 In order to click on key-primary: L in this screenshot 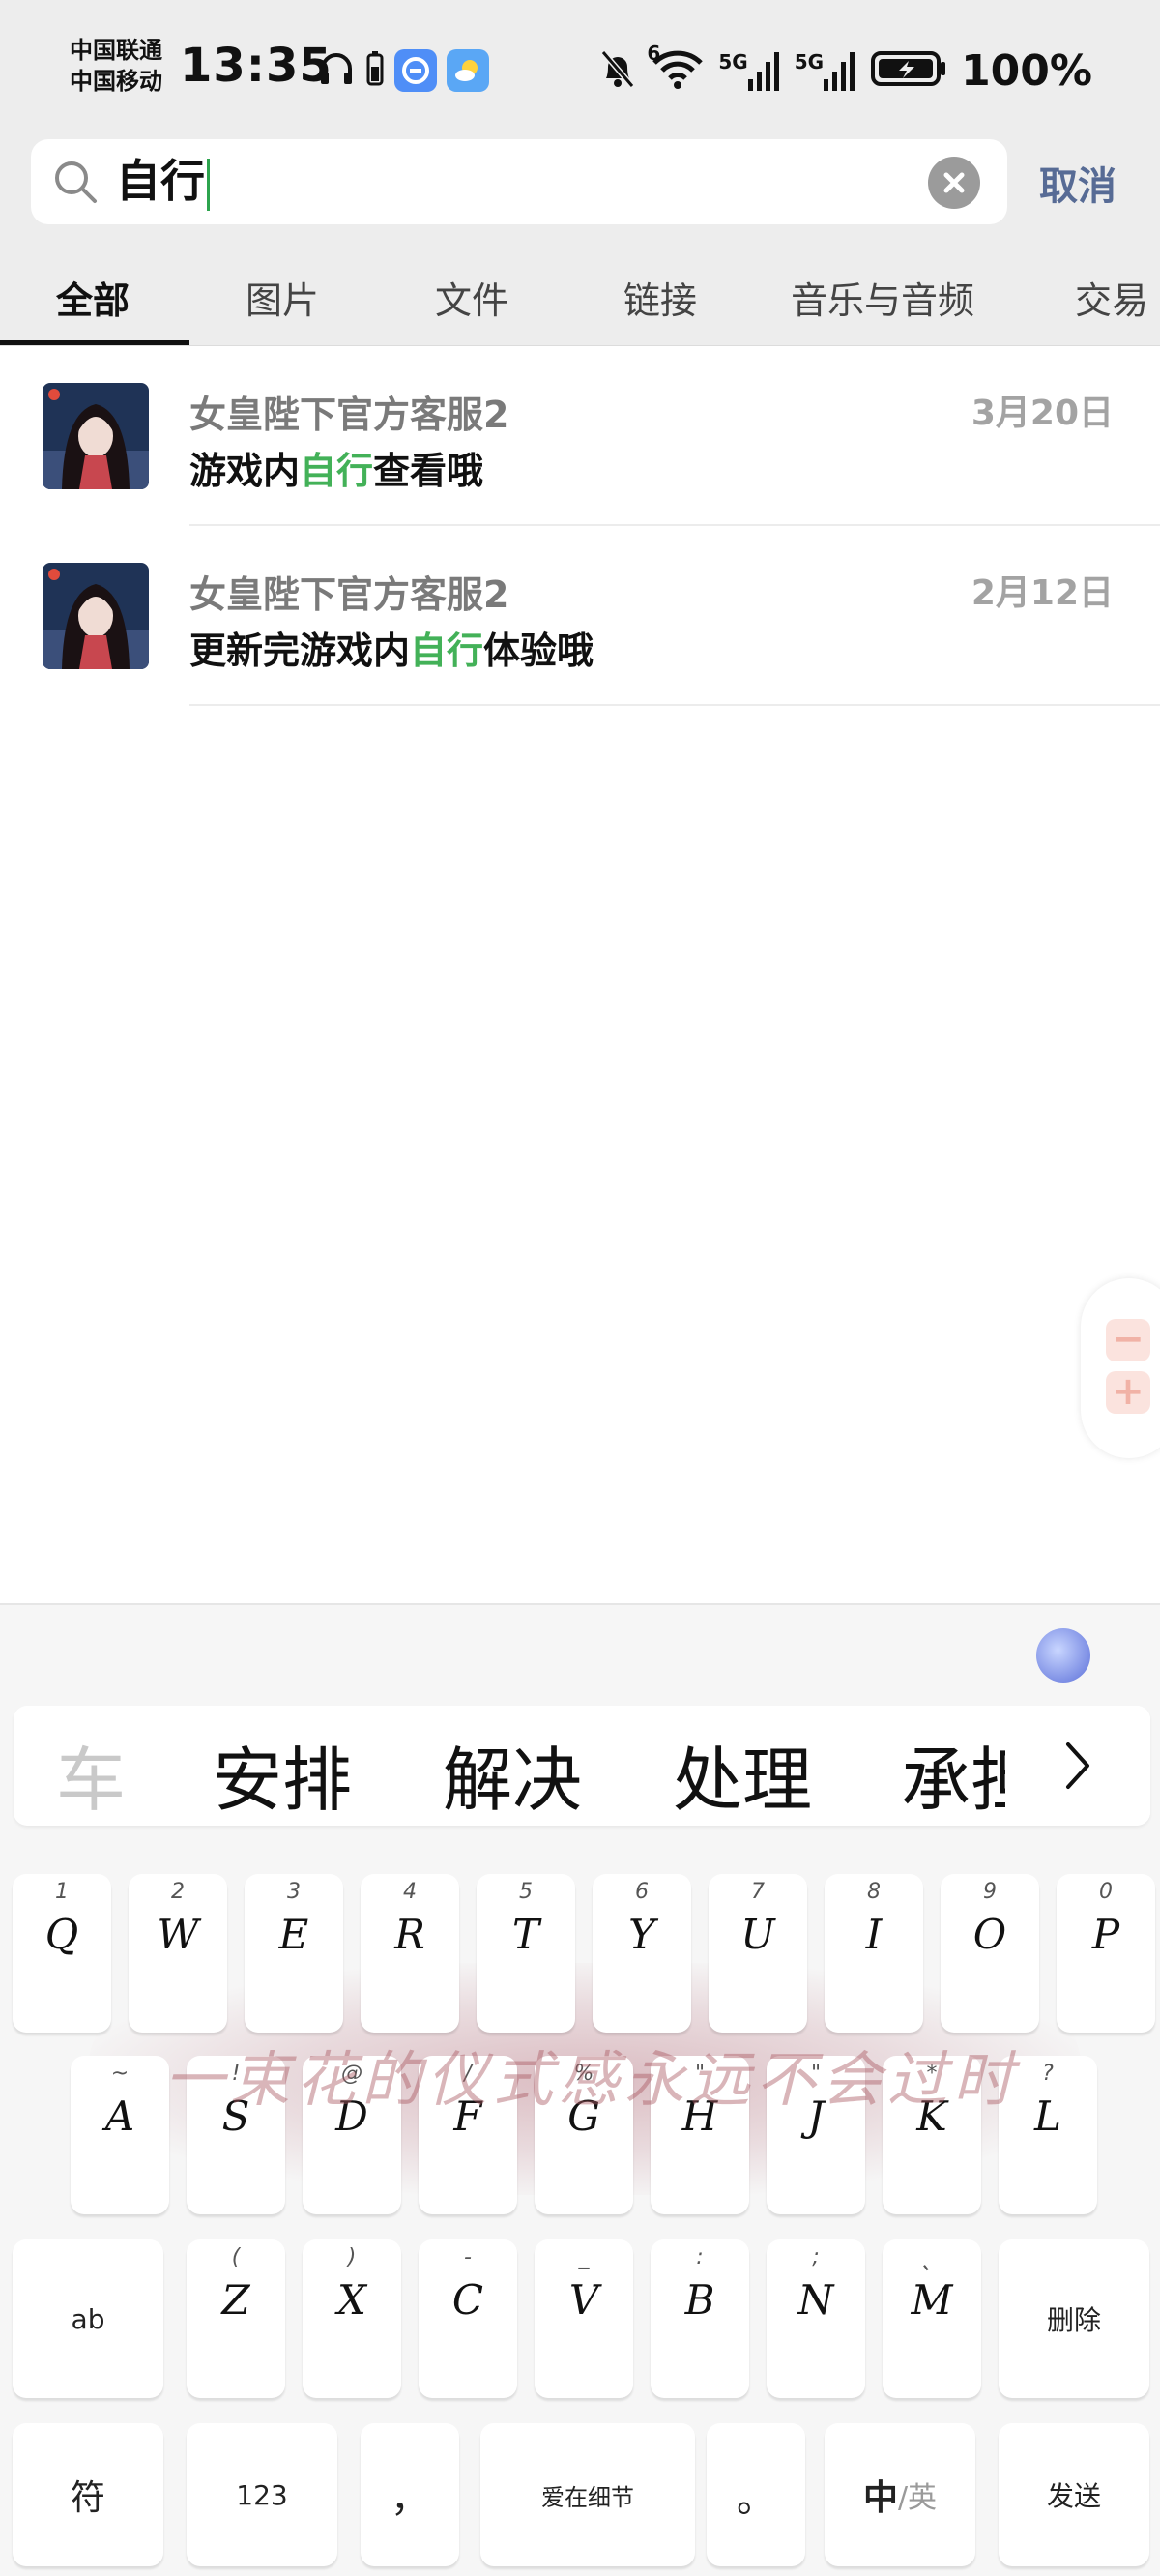, I will do `click(1048, 2116)`.